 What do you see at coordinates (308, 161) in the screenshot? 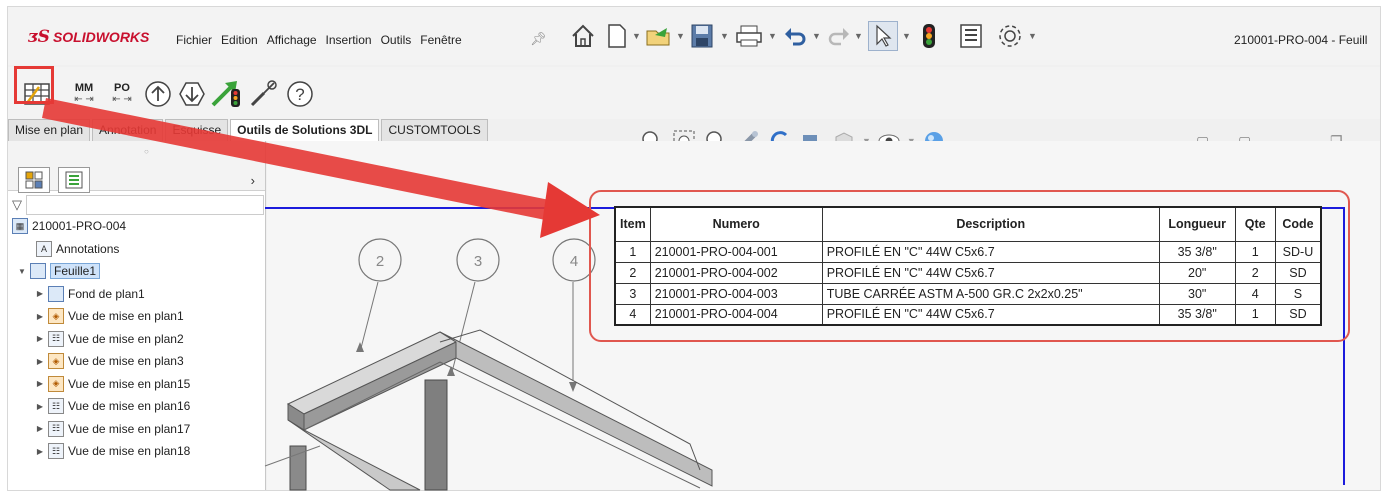
I see `callout-arrow-shaft` at bounding box center [308, 161].